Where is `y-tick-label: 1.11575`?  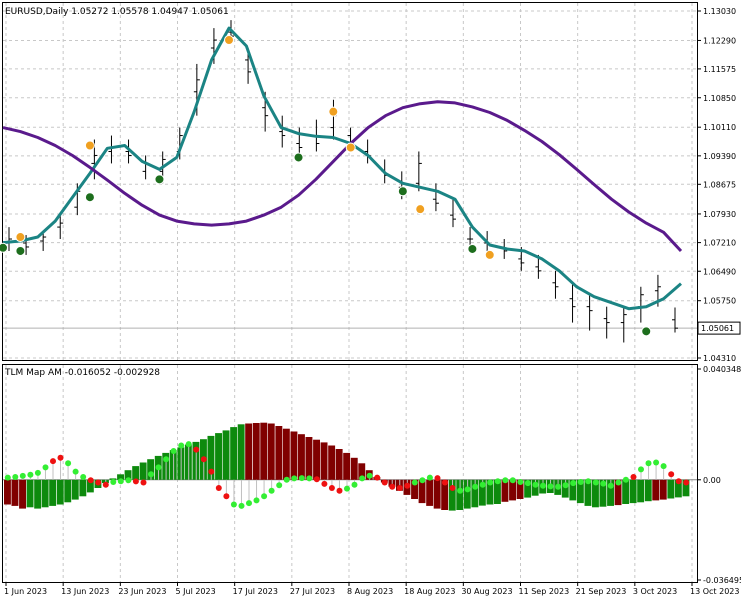
y-tick-label: 1.11575 is located at coordinates (719, 69).